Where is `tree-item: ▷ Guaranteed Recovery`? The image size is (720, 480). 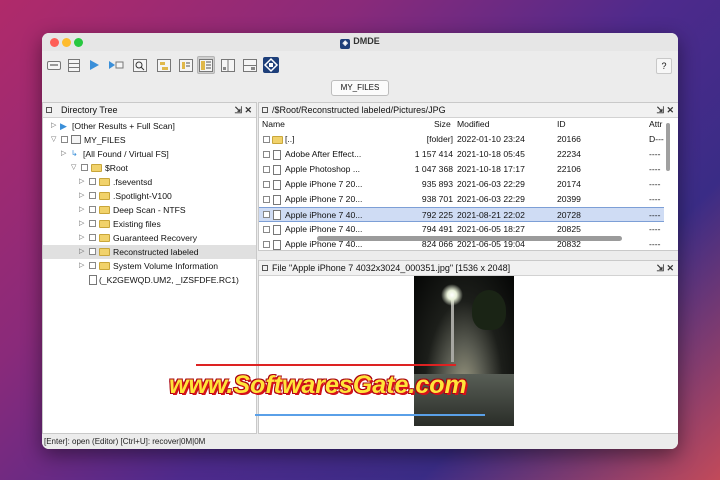 tree-item: ▷ Guaranteed Recovery is located at coordinates (149, 238).